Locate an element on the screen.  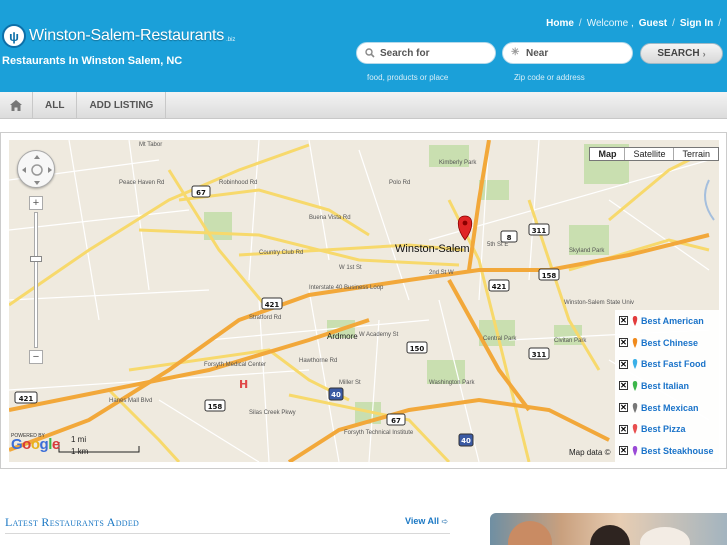
legend-item: ✕ Best Chinese is located at coordinates (667, 343).